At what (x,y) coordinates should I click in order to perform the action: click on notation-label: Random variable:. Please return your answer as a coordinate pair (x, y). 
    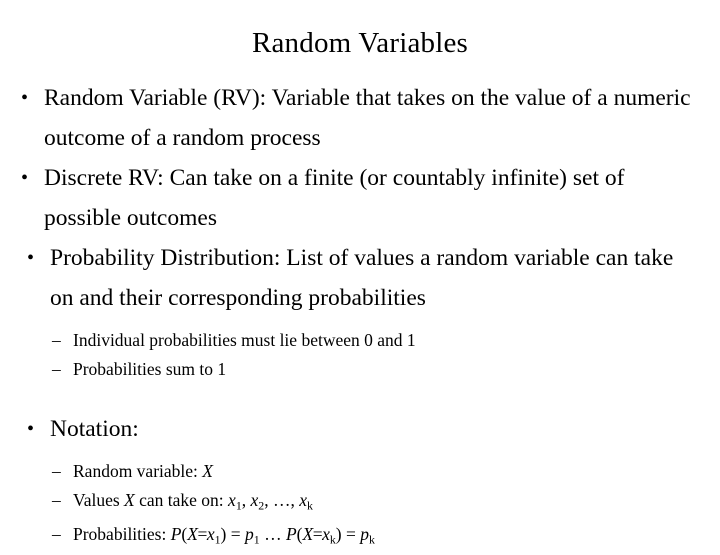
    Looking at the image, I should click on (135, 471).